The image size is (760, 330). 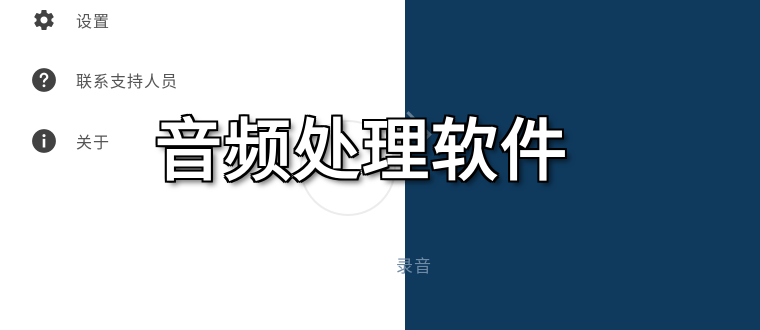 I want to click on menu-item-settings: 设置, so click(x=202, y=22).